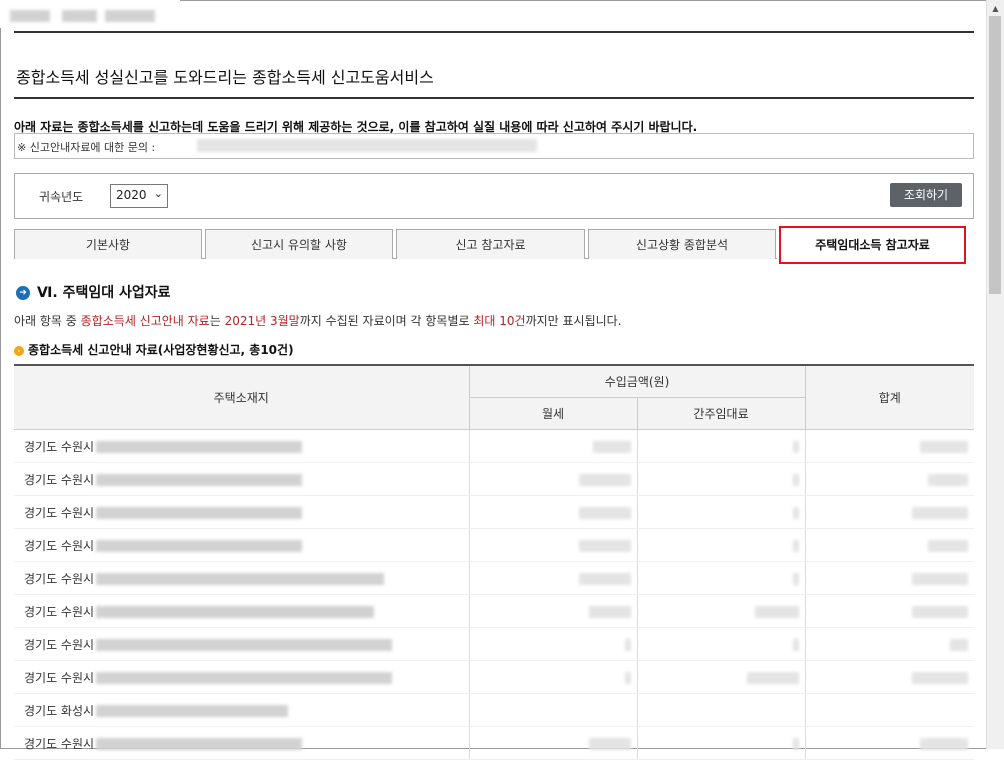  I want to click on year-select: 2020 ⌄, so click(139, 196).